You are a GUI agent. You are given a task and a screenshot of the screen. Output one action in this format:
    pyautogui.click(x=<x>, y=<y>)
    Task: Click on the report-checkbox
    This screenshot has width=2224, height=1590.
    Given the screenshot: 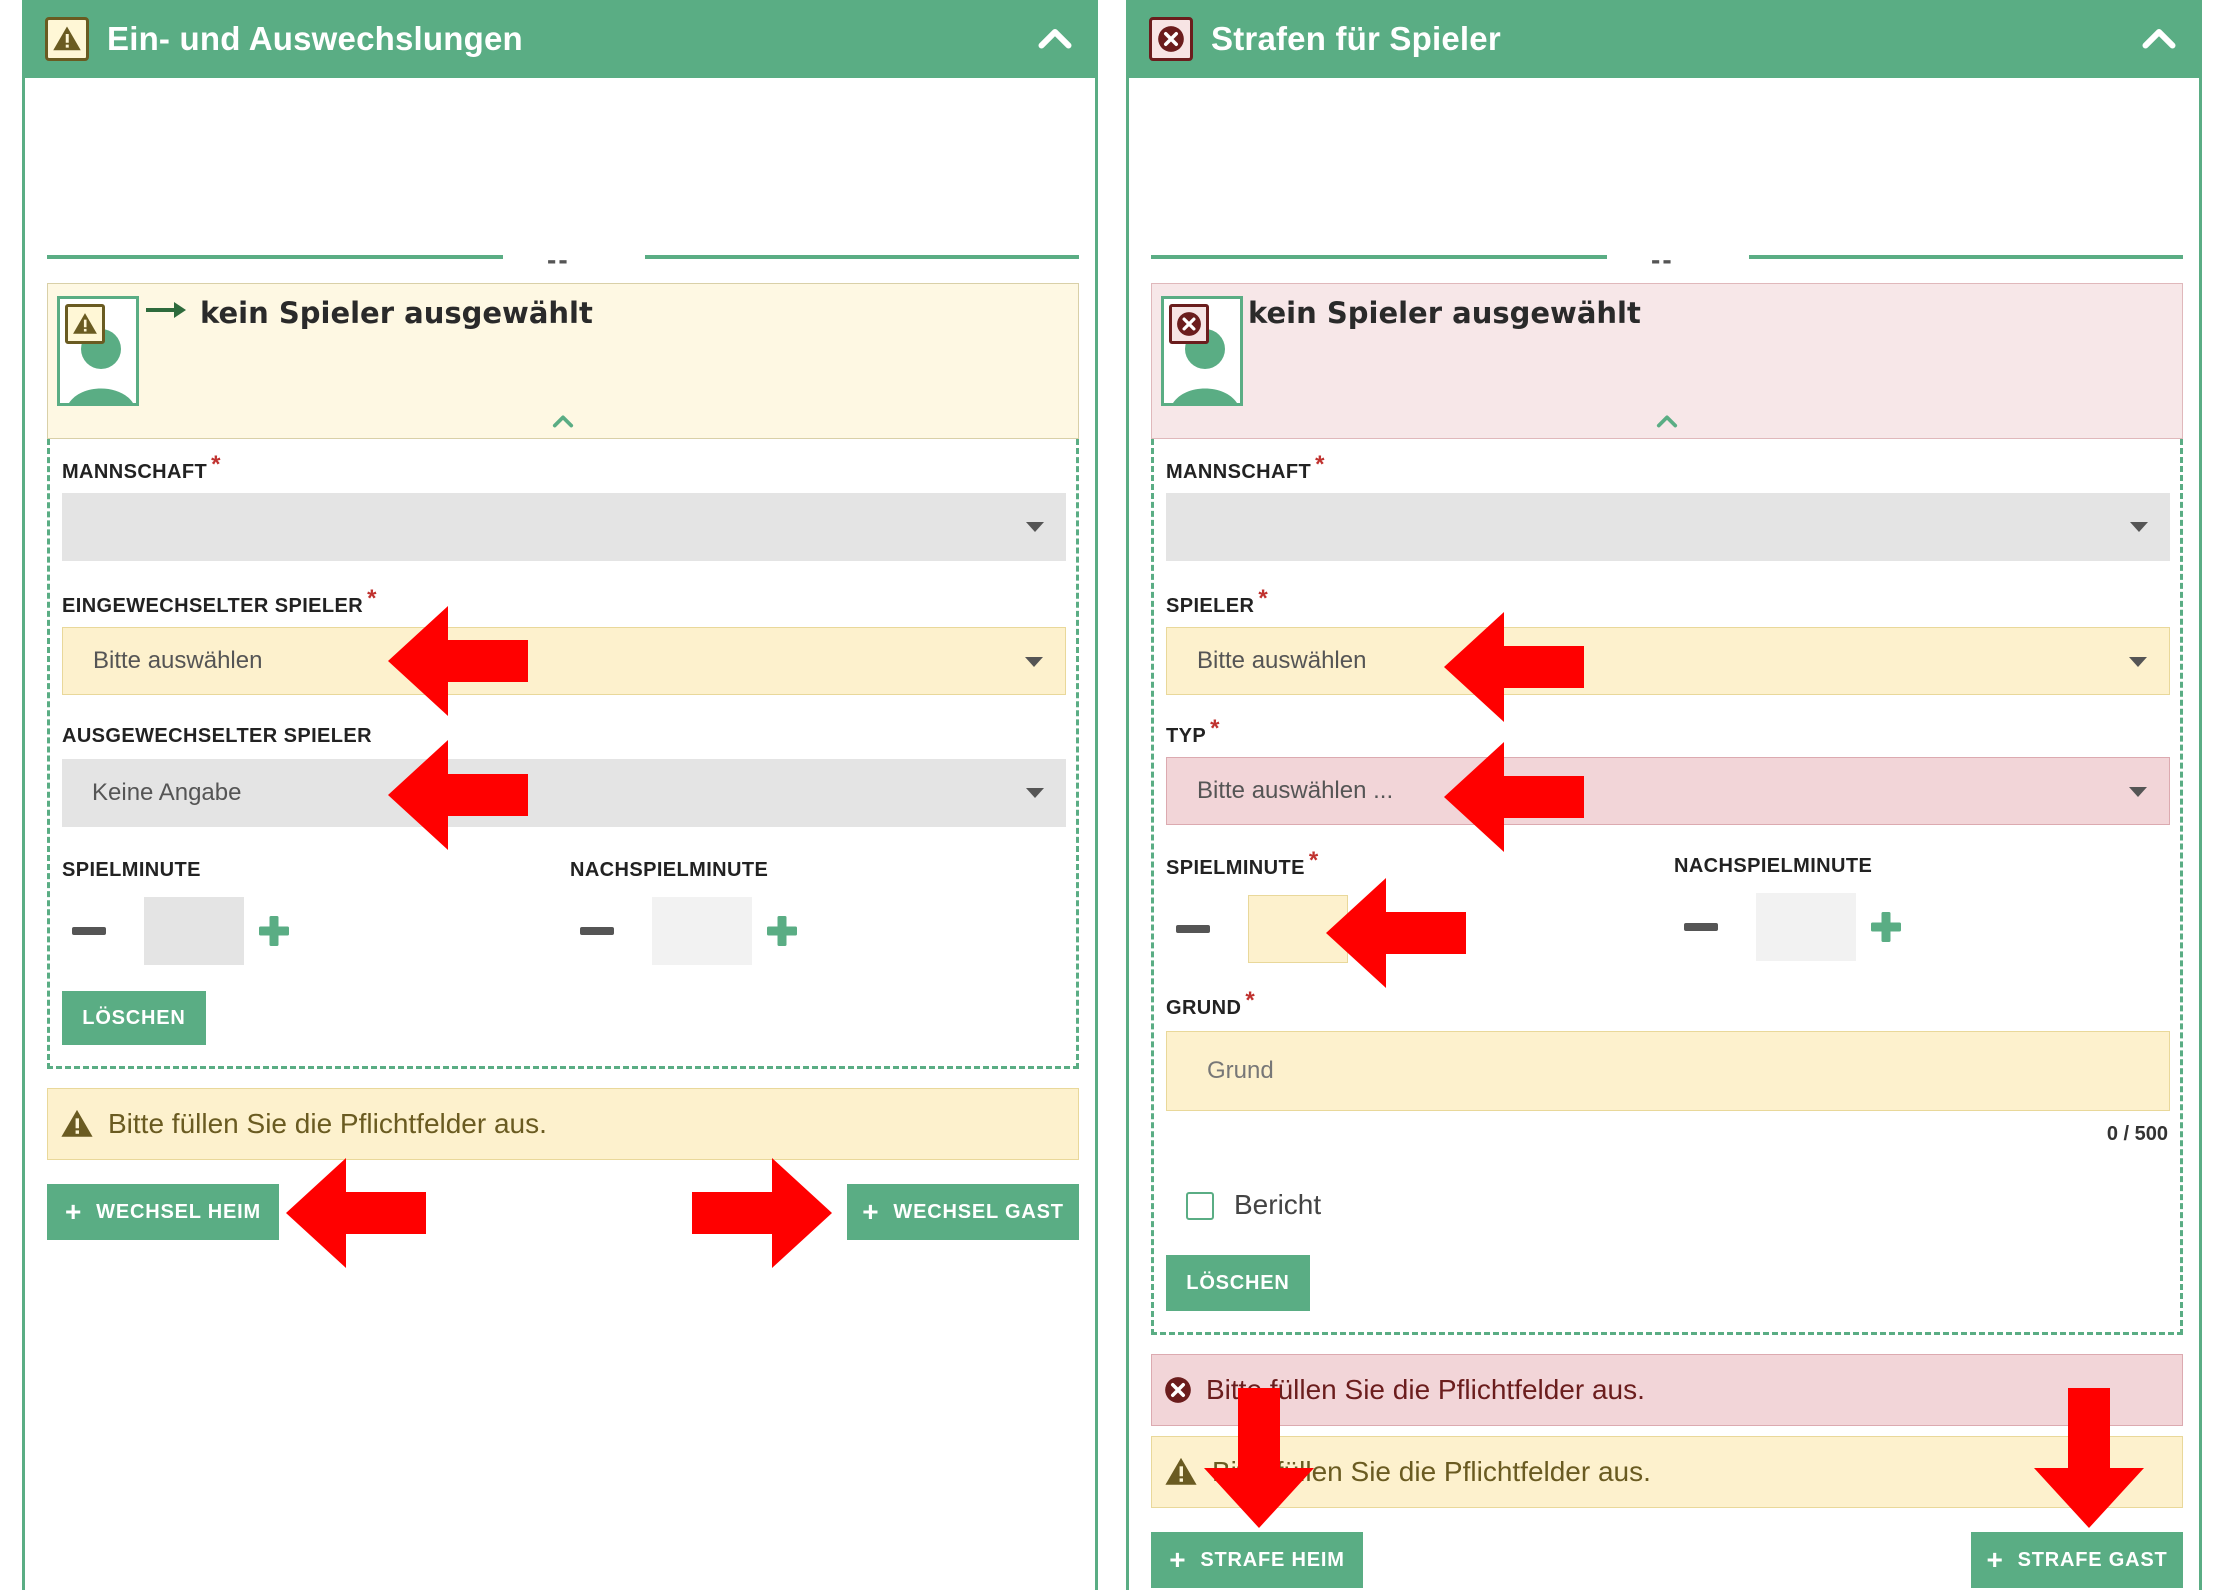 What is the action you would take?
    pyautogui.click(x=1200, y=1206)
    